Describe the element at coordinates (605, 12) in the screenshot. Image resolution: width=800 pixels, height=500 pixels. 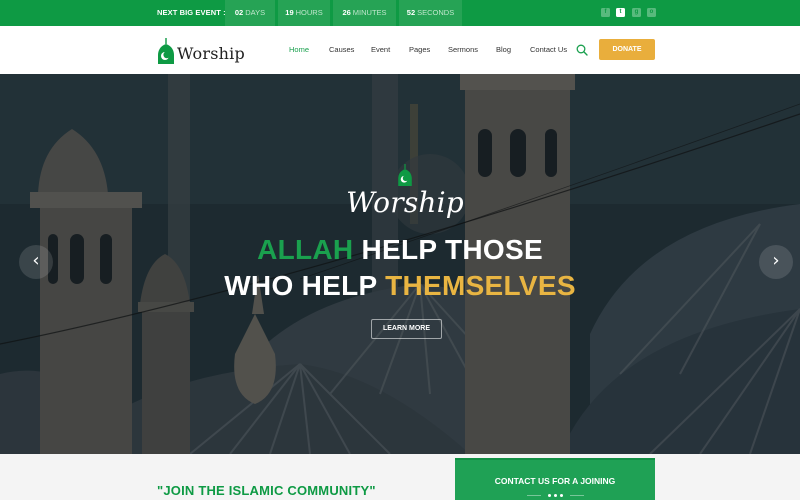
I see `facebook-icon: f` at that location.